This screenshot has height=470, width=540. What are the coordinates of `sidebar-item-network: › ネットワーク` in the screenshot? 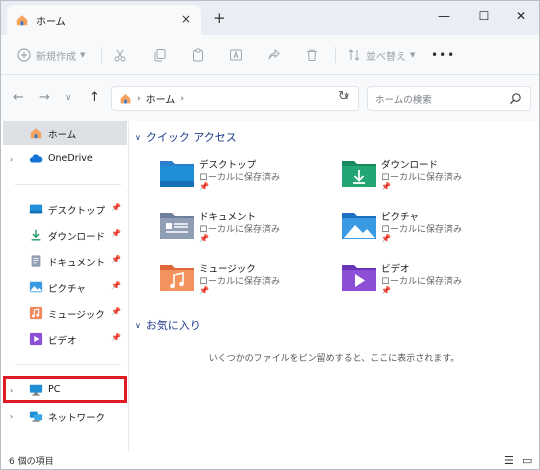 It's located at (65, 416).